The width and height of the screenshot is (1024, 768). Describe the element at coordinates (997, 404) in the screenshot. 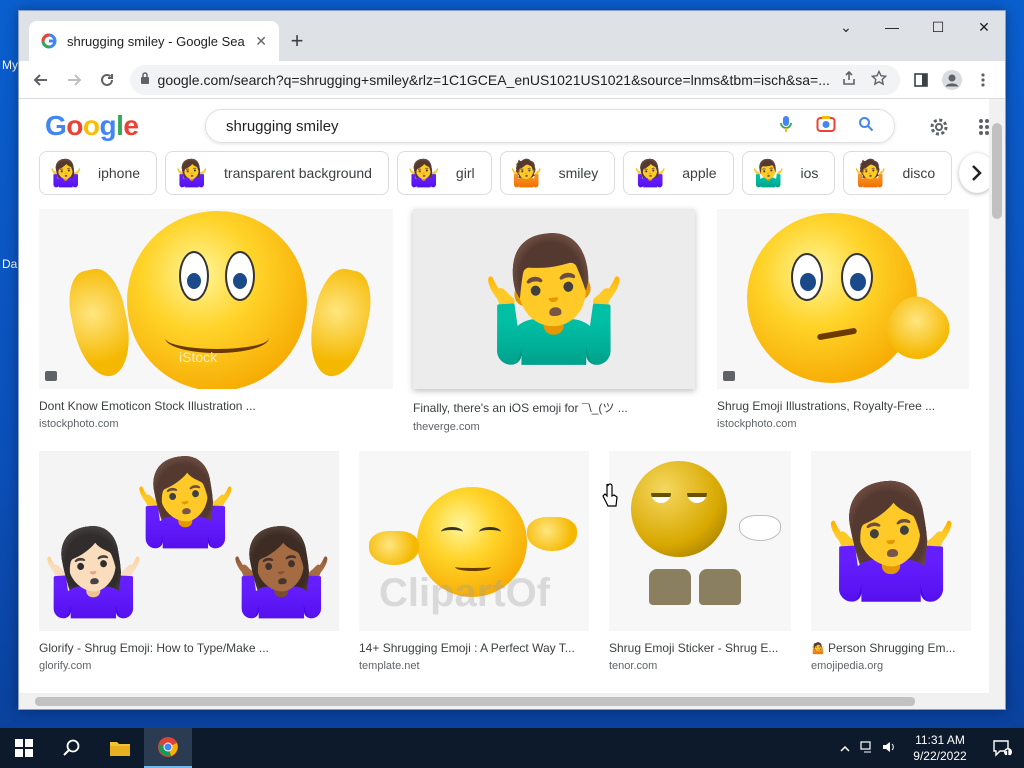

I see `vertical-scrollbar` at that location.